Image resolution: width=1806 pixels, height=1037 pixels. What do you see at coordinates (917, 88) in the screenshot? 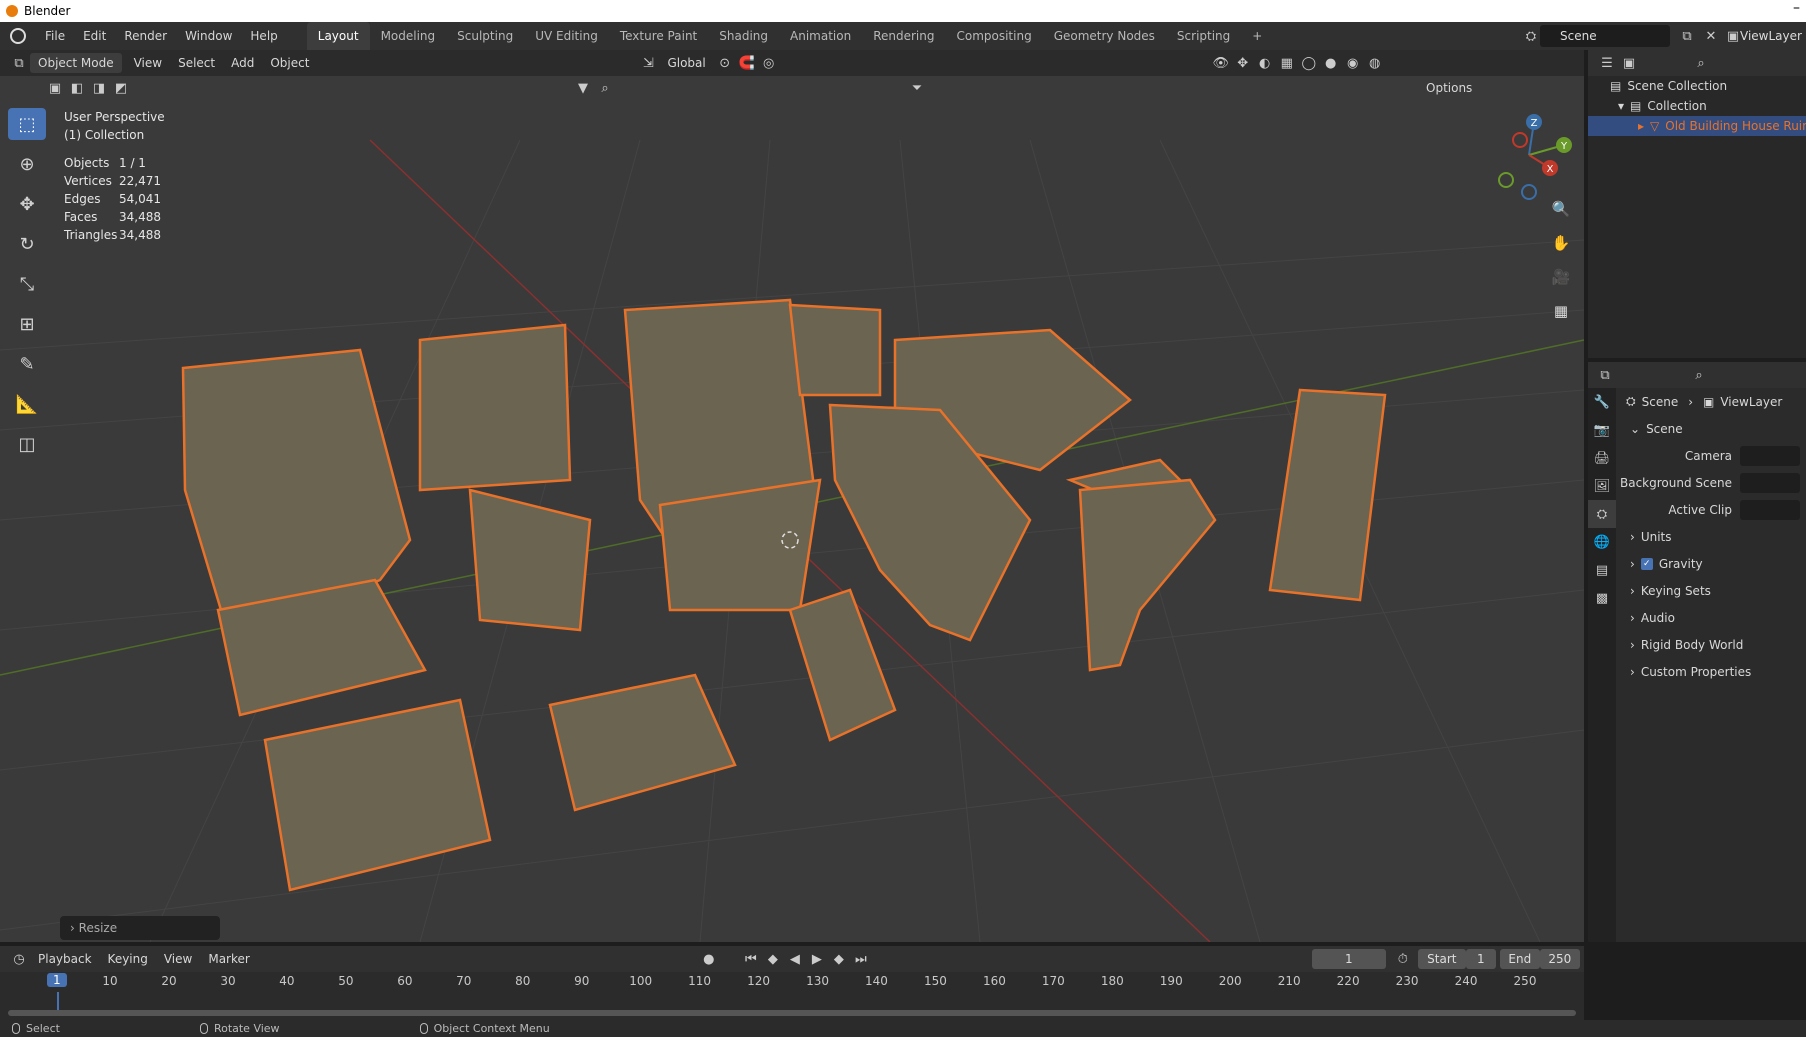
I see `funnel-icon: ⏷` at bounding box center [917, 88].